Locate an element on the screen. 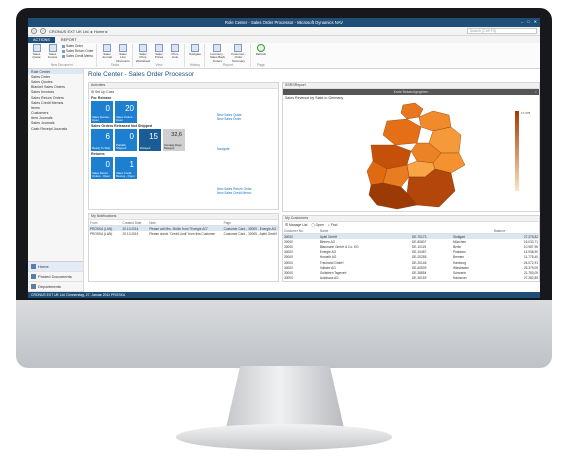 Image resolution: width=568 pixels, height=465 pixels. ribbon-group-label: View is located at coordinates (159, 65).